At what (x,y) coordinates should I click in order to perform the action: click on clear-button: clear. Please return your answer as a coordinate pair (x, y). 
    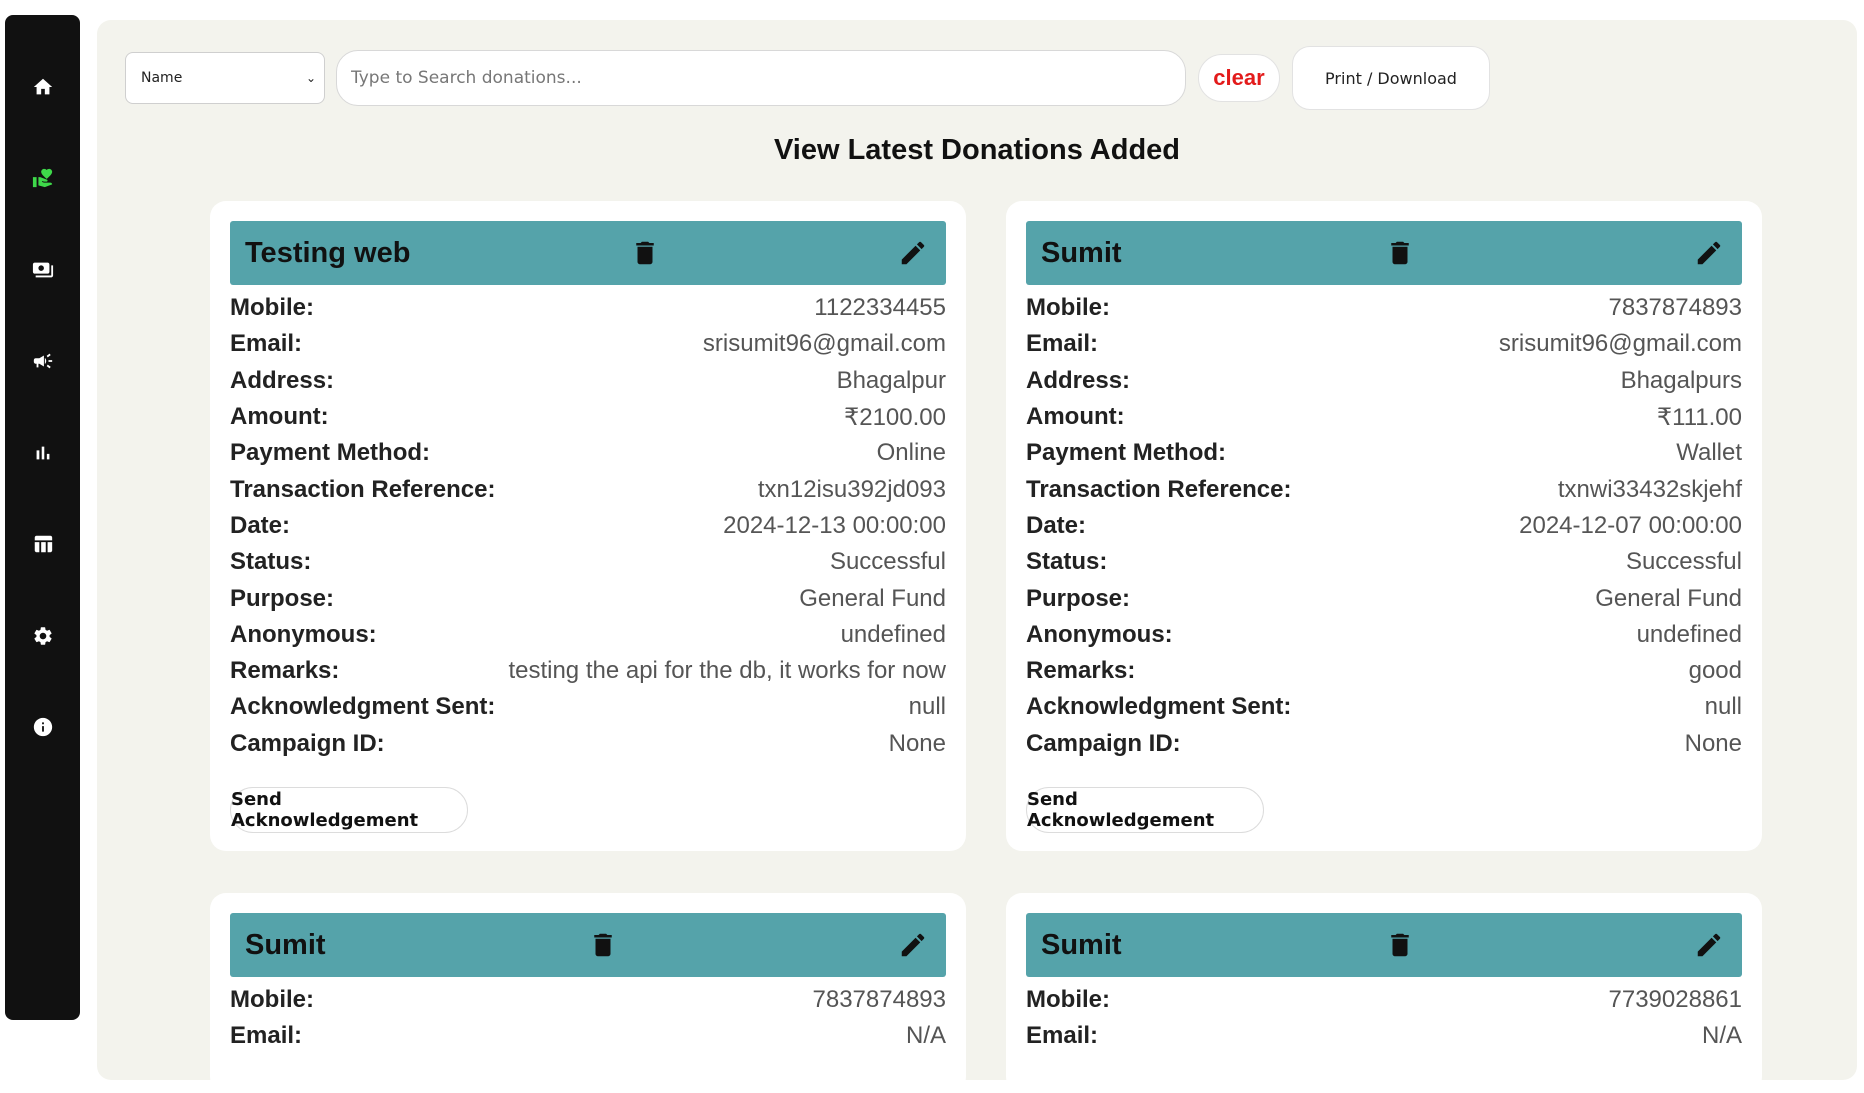
    Looking at the image, I should click on (1239, 78).